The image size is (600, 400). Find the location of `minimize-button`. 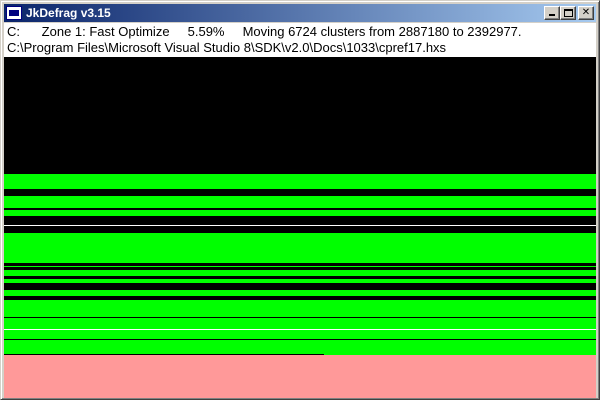

minimize-button is located at coordinates (552, 13).